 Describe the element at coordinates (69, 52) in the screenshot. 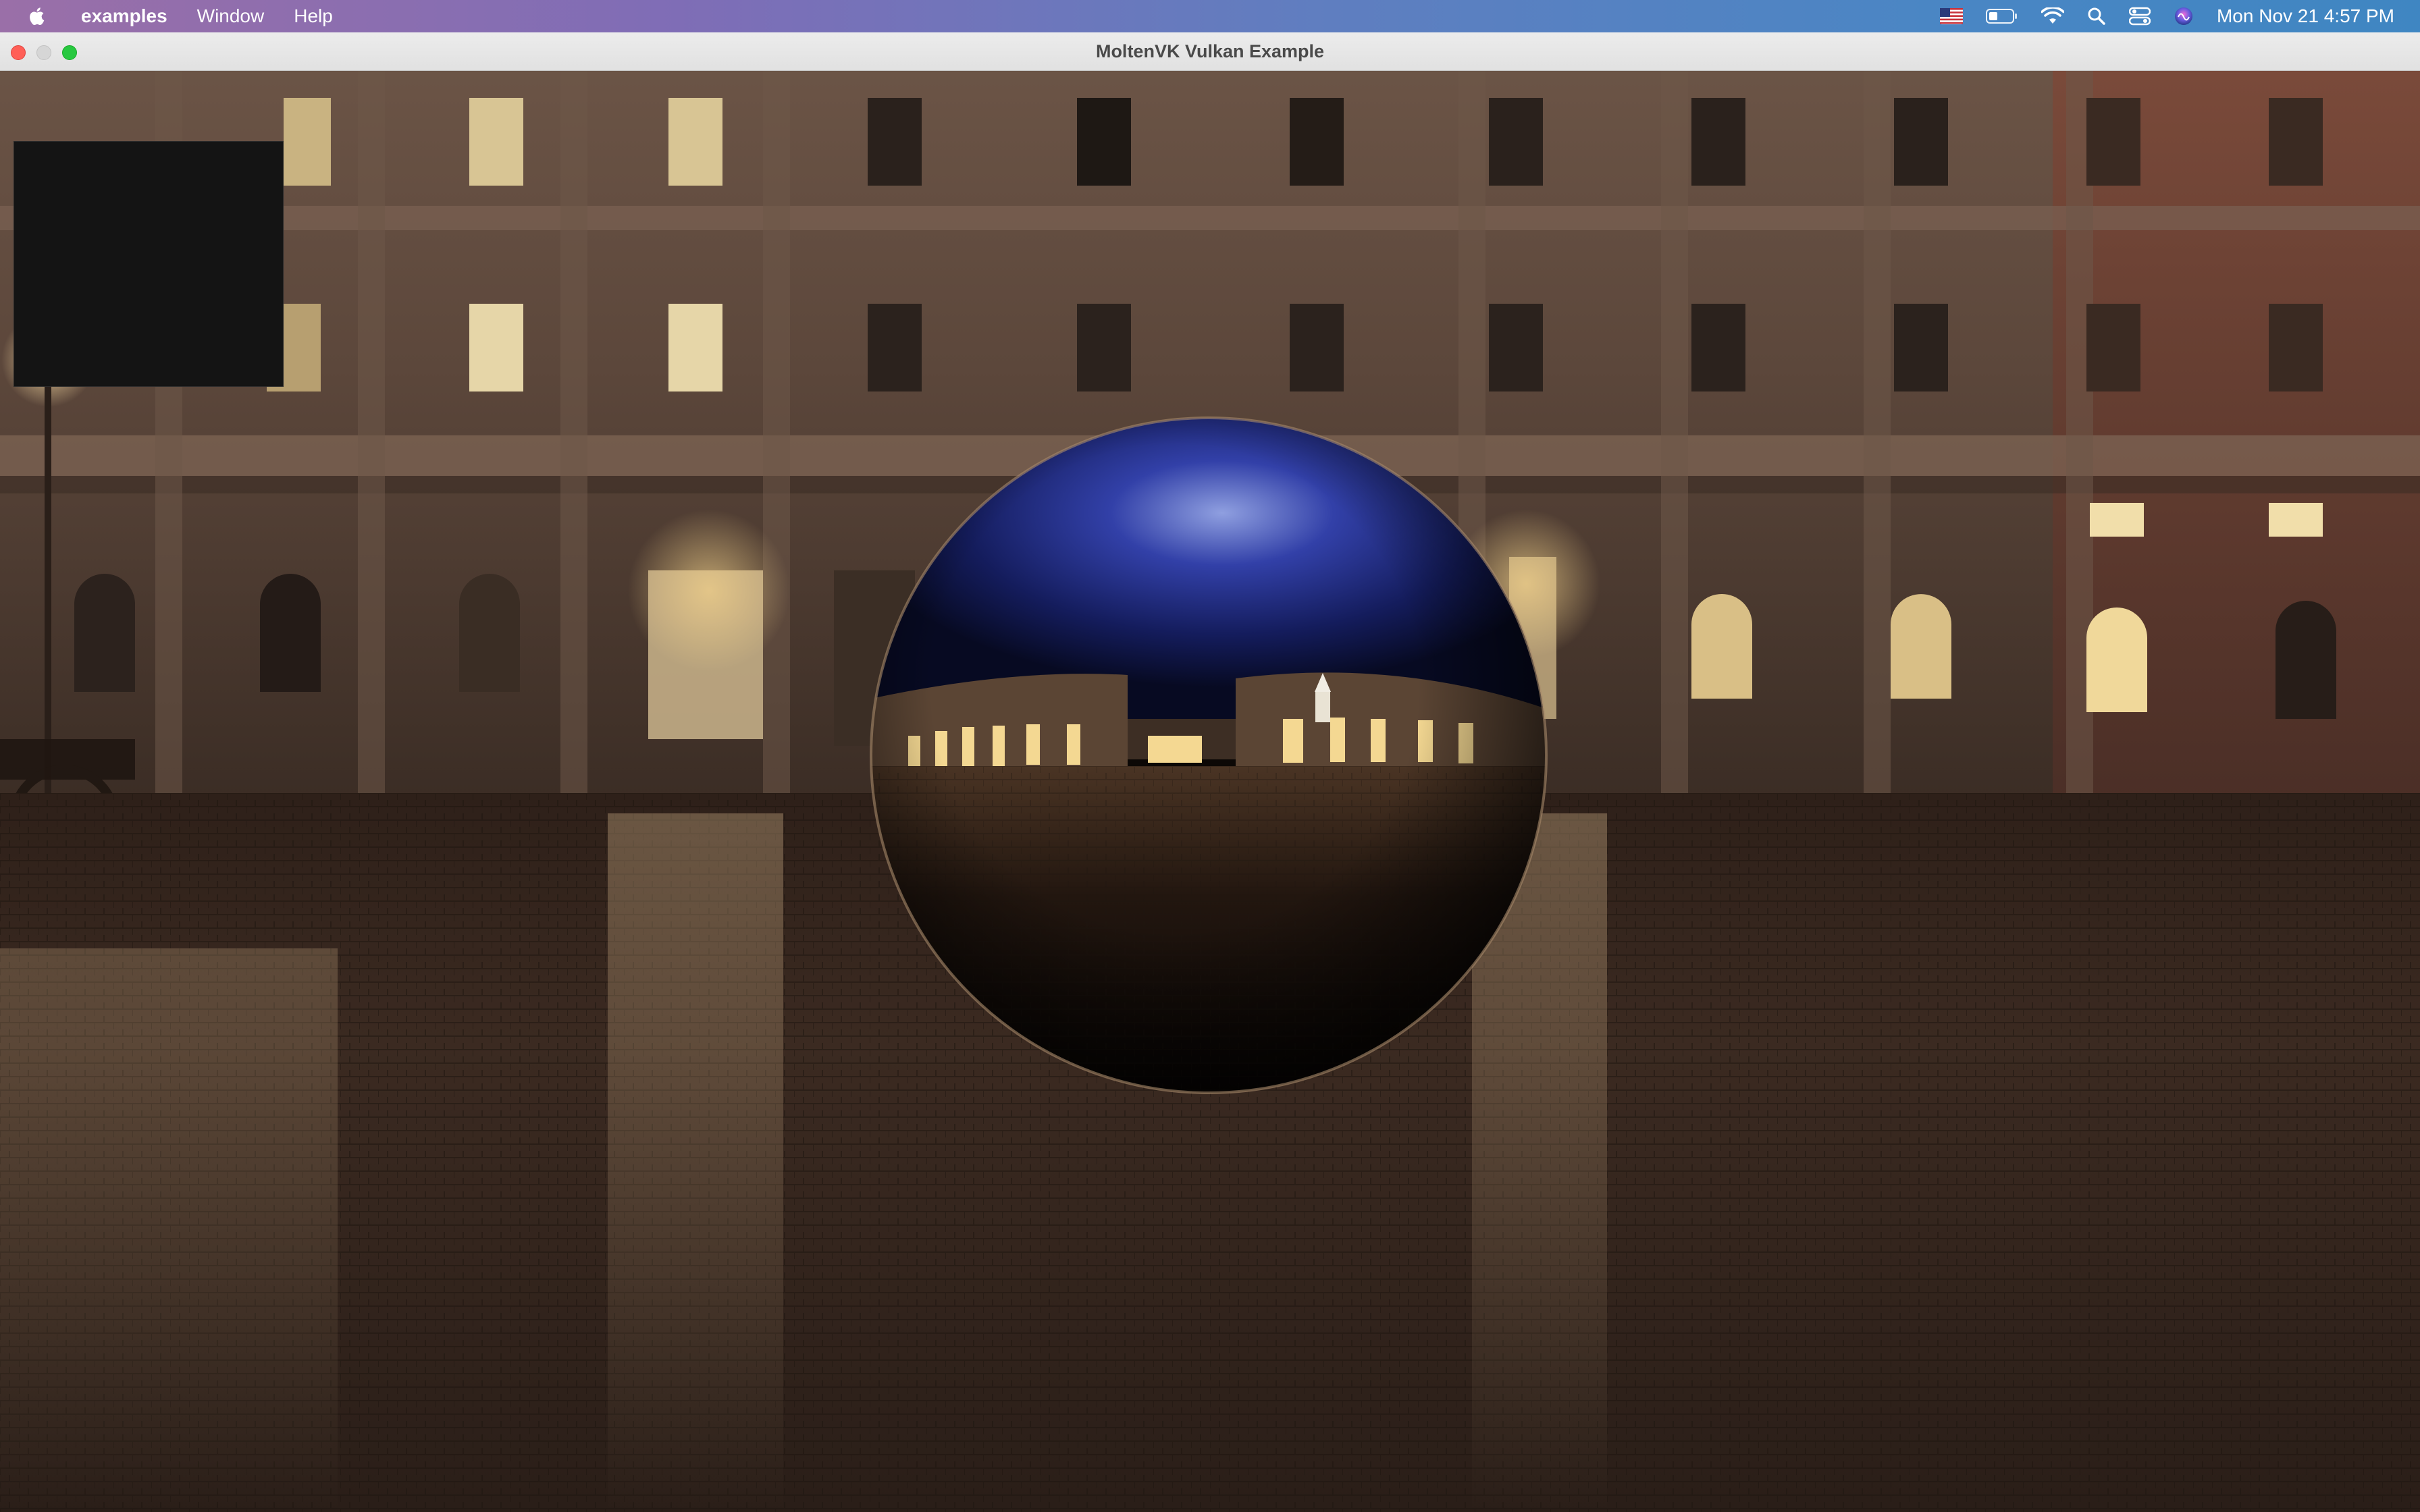

I see `window-zoom-button` at that location.